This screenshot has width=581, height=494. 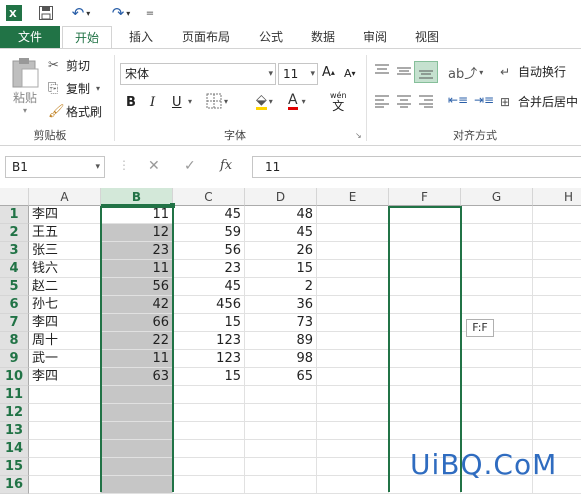 I want to click on enter-icon: ✓, so click(x=190, y=166).